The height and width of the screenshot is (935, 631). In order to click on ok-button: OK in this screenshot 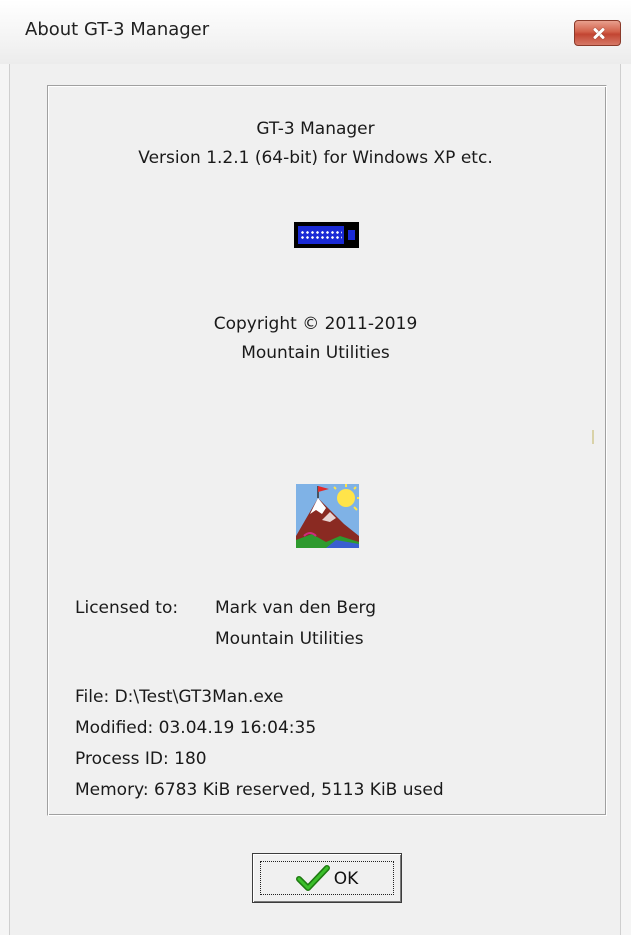, I will do `click(327, 878)`.